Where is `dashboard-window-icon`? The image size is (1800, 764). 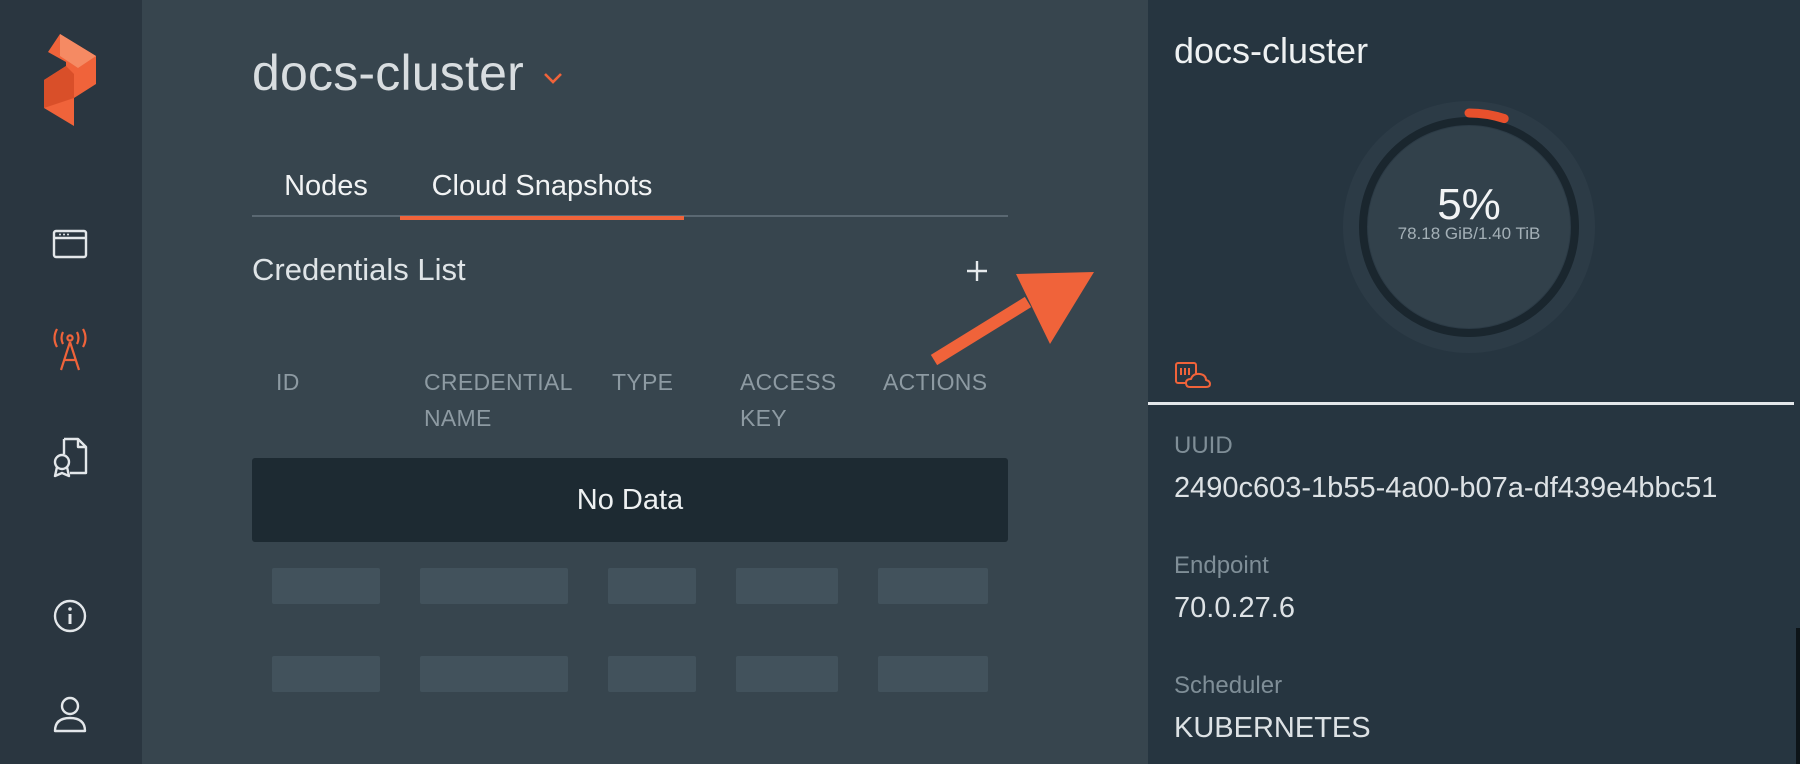
dashboard-window-icon is located at coordinates (70, 244).